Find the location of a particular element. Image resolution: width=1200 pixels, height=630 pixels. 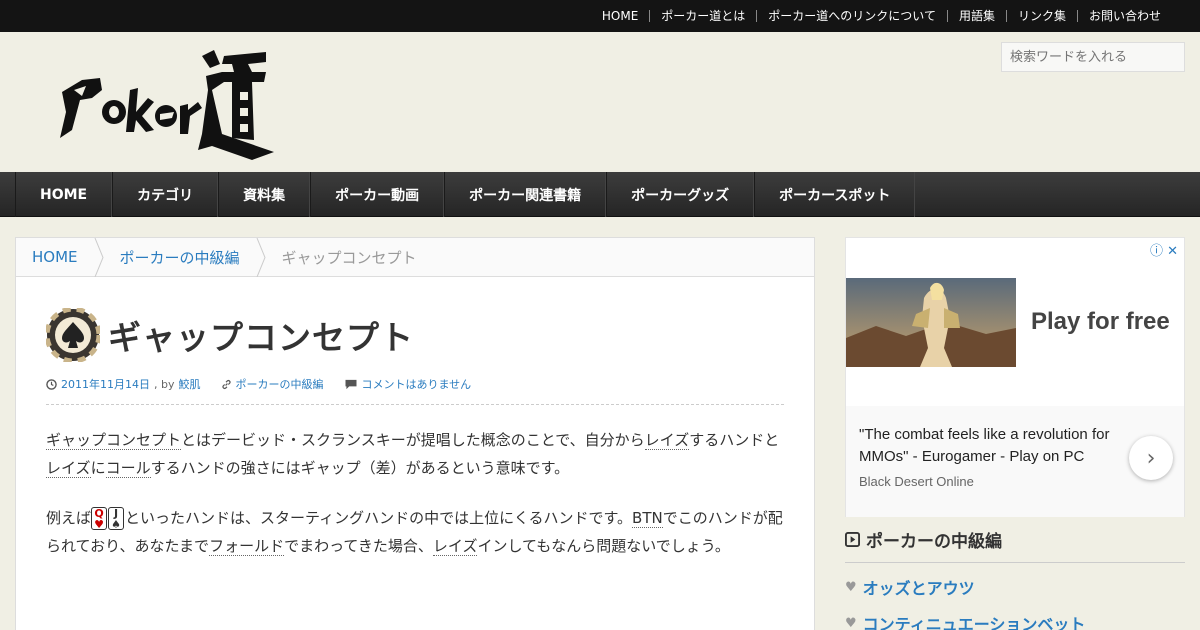

mainnav-home: HOME is located at coordinates (64, 194).